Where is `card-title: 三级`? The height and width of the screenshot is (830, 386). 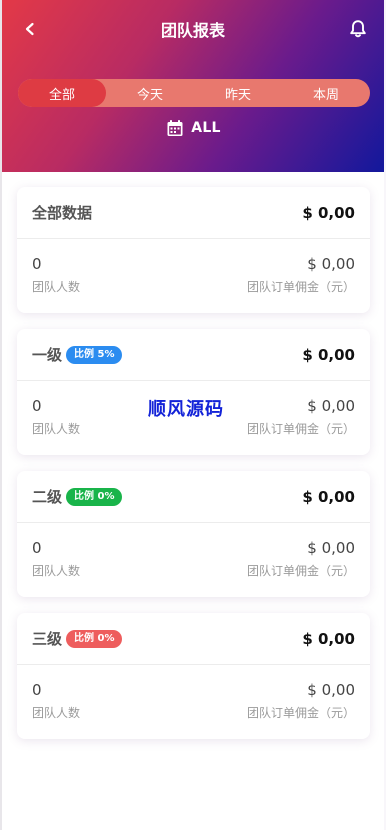
card-title: 三级 is located at coordinates (47, 639).